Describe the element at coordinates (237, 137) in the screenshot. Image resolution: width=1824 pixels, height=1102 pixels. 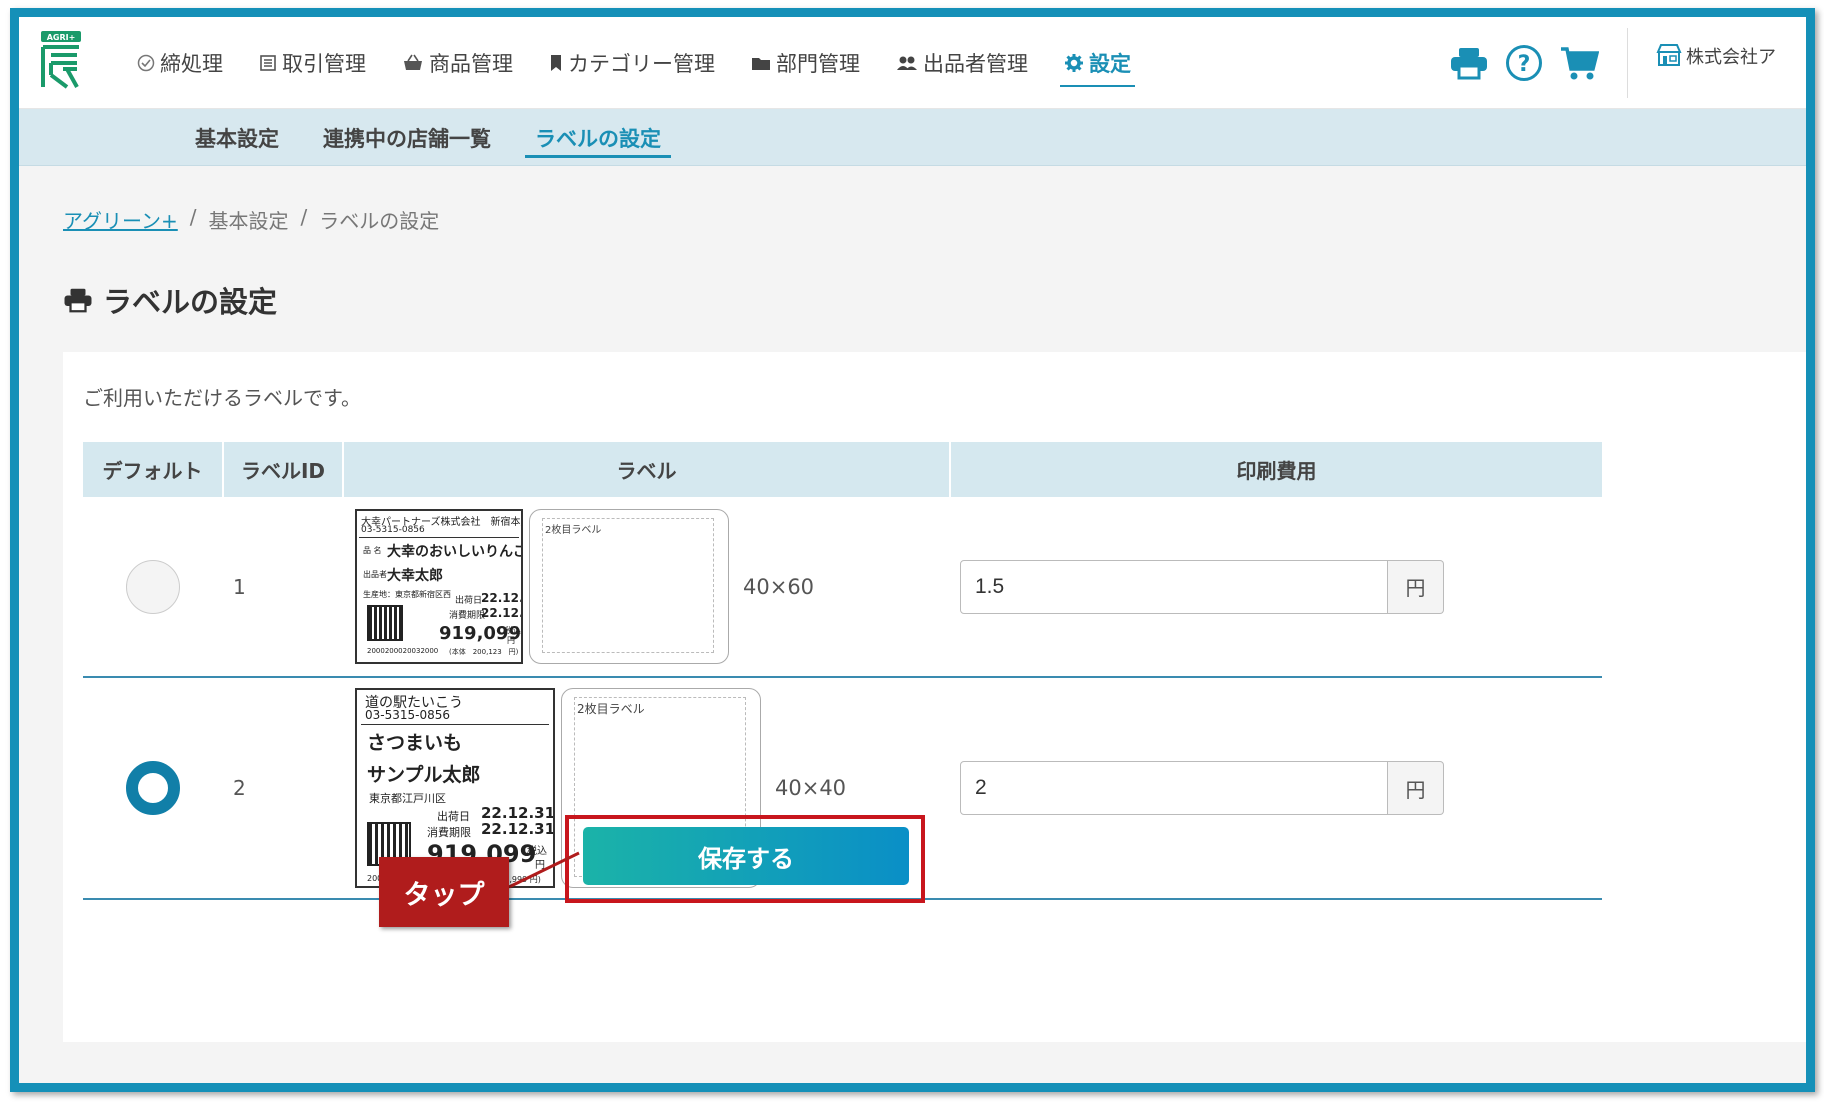
I see `tab-basic-settings: 基本設定` at that location.